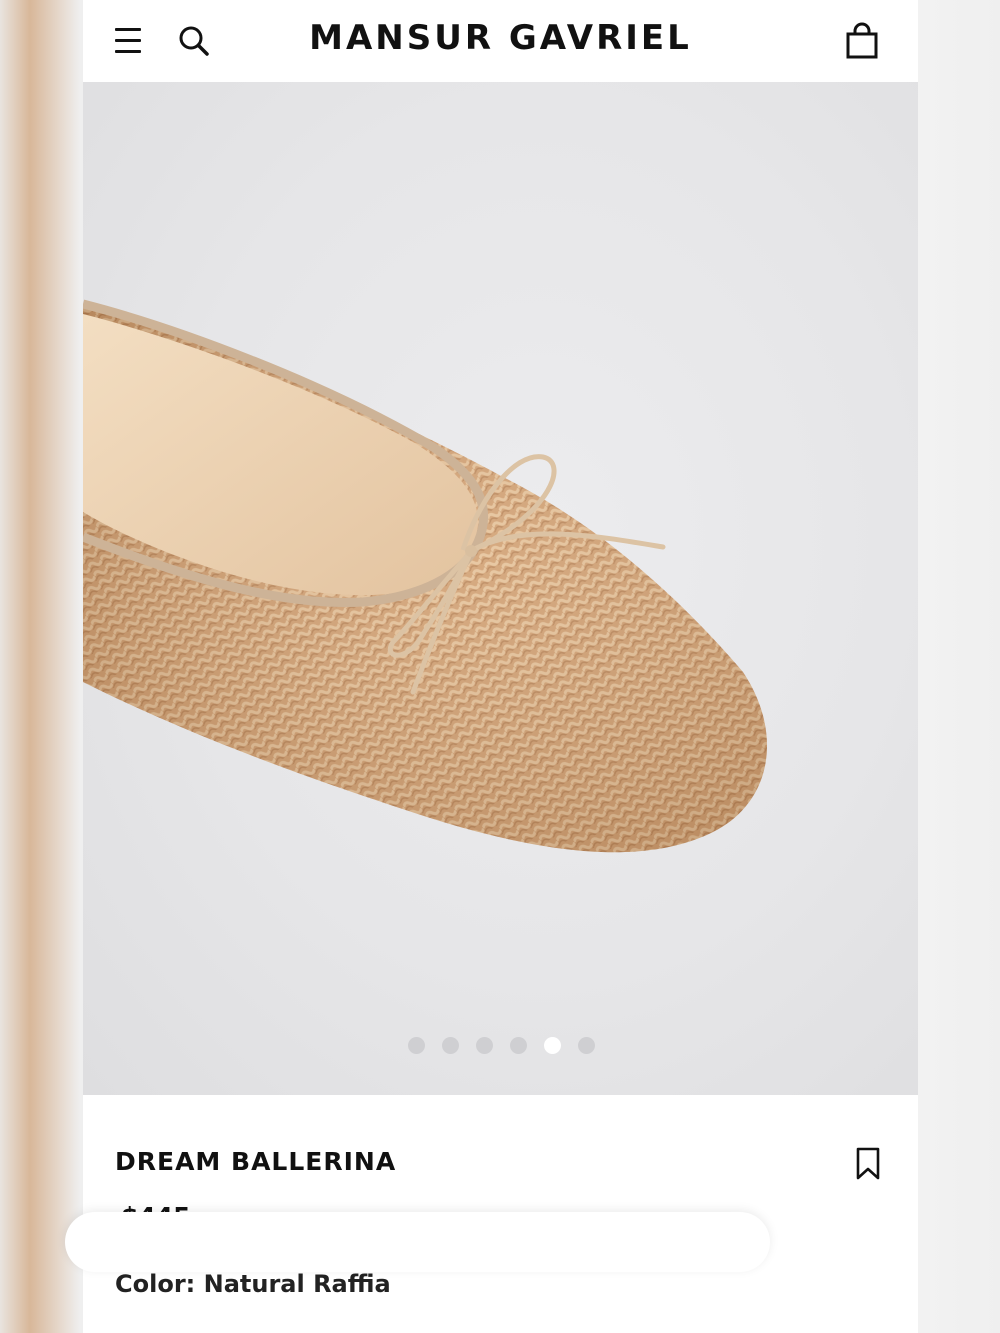 The width and height of the screenshot is (1000, 1333). I want to click on bookmark-icon, so click(868, 1164).